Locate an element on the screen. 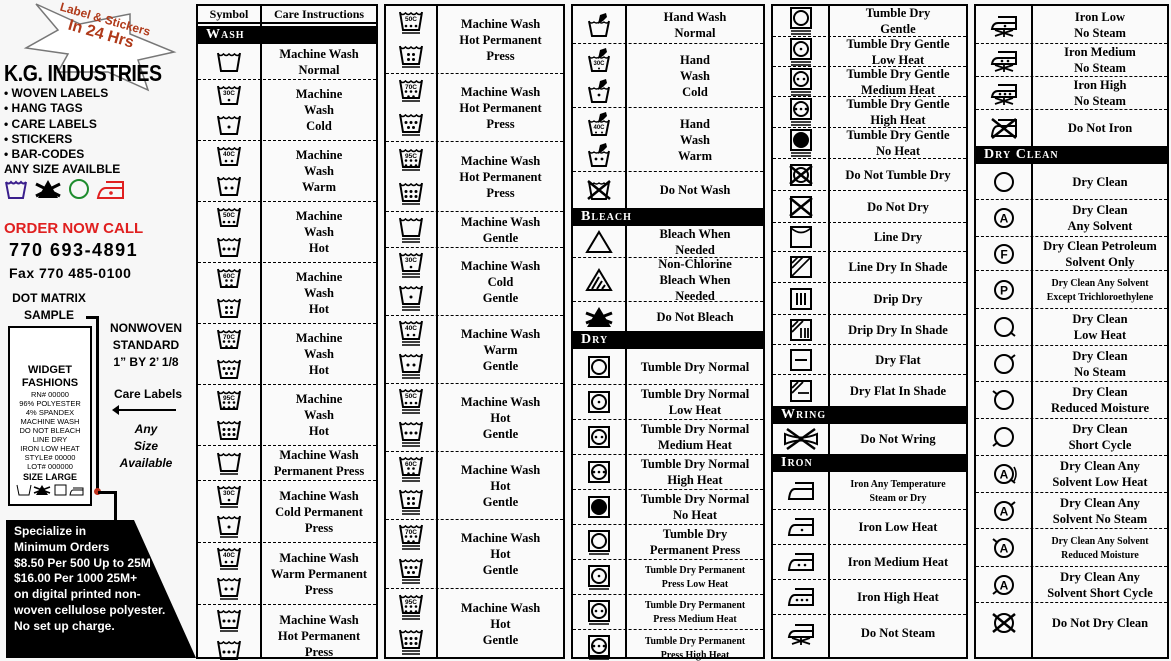 The width and height of the screenshot is (1171, 661). care-row: Bleach When Needed is located at coordinates (668, 242).